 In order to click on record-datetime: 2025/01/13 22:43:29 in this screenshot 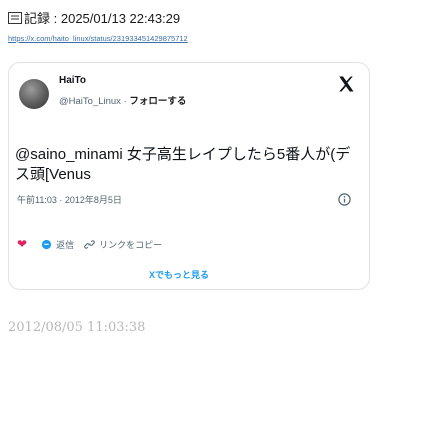, I will do `click(120, 18)`.